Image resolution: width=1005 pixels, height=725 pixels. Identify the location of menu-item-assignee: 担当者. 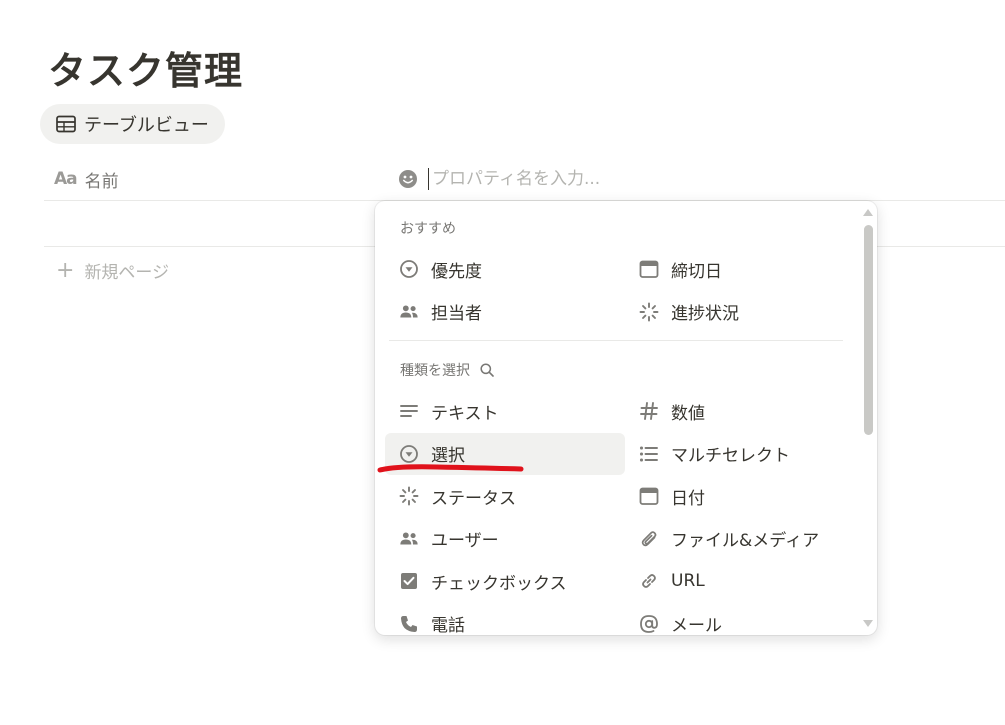
(505, 312).